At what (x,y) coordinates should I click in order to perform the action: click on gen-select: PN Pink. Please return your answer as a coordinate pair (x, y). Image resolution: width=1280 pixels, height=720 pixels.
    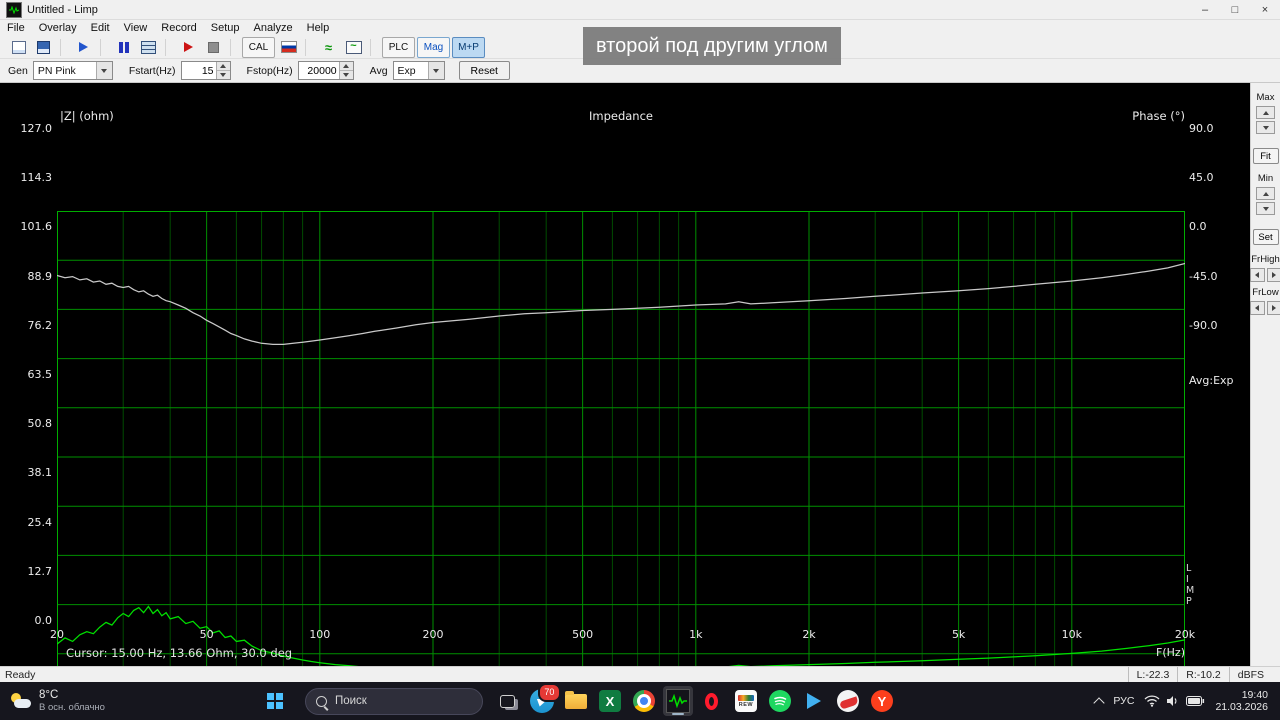
    Looking at the image, I should click on (72, 70).